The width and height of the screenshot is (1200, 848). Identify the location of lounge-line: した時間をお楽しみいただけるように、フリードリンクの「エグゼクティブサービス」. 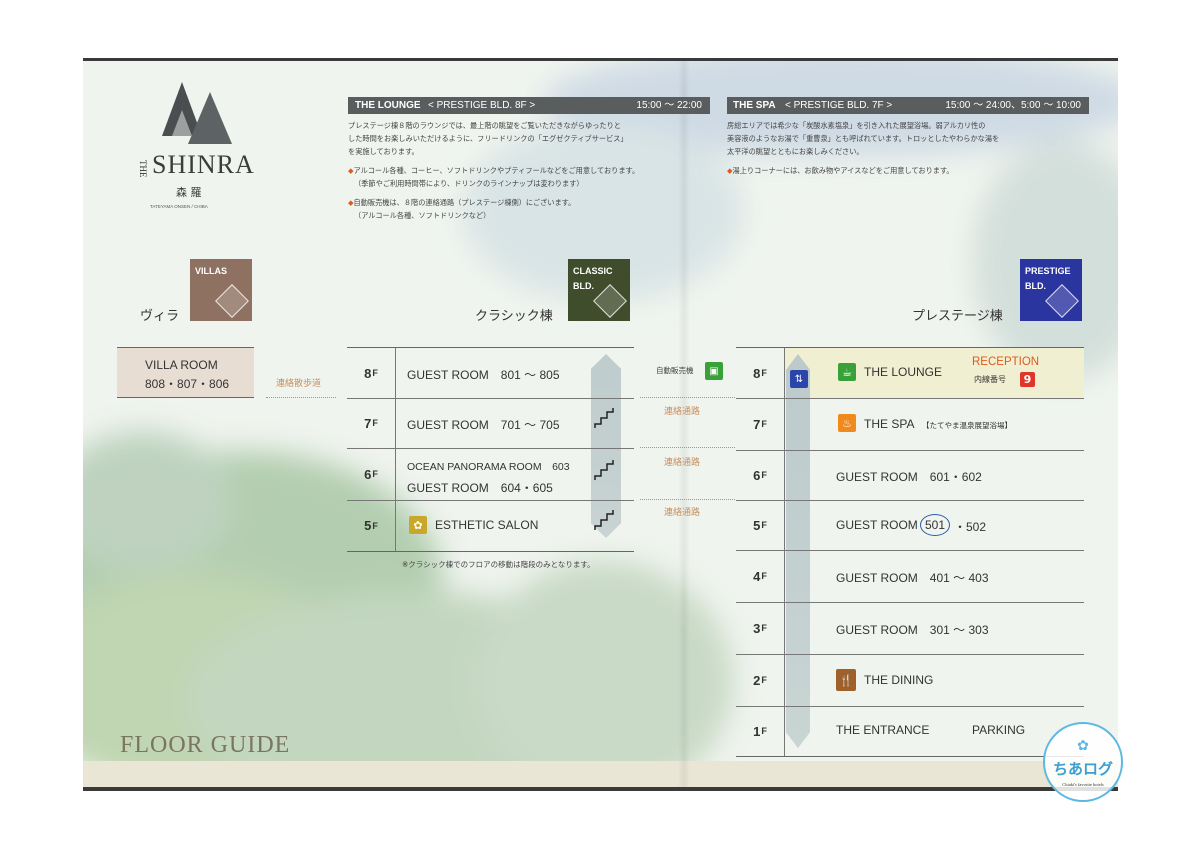
(488, 138).